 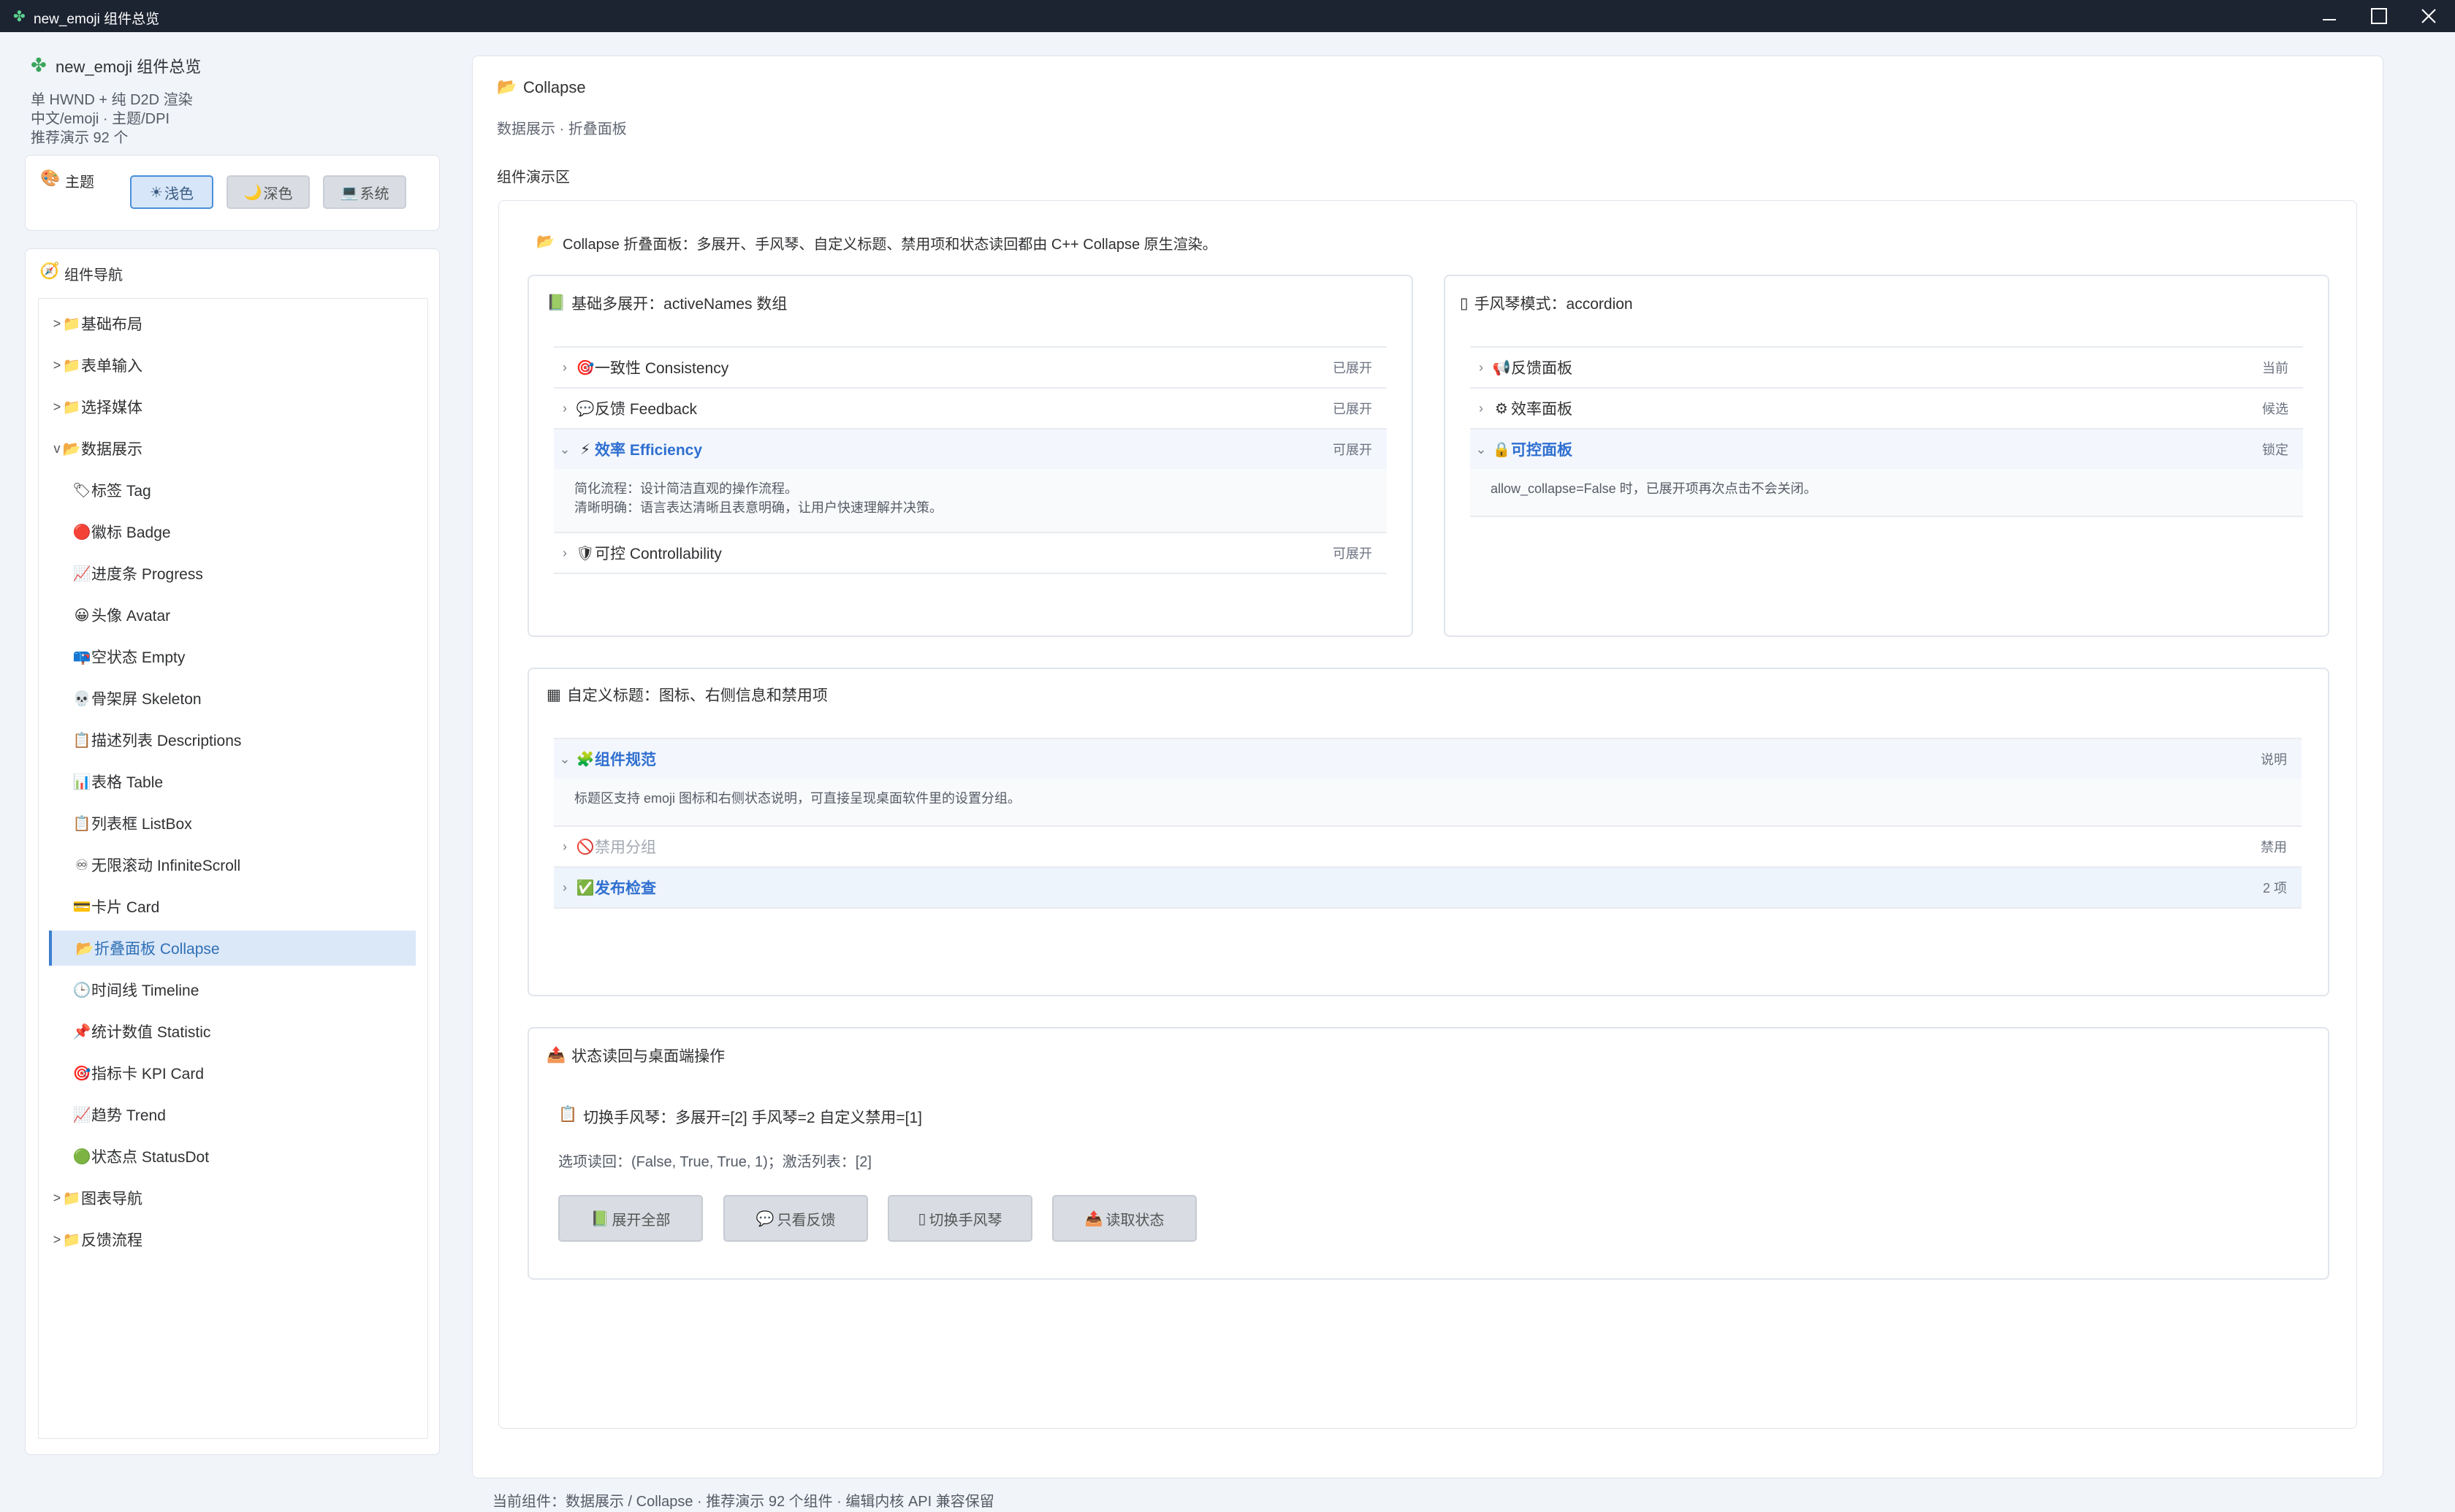 I want to click on maximize-button, so click(x=2379, y=16).